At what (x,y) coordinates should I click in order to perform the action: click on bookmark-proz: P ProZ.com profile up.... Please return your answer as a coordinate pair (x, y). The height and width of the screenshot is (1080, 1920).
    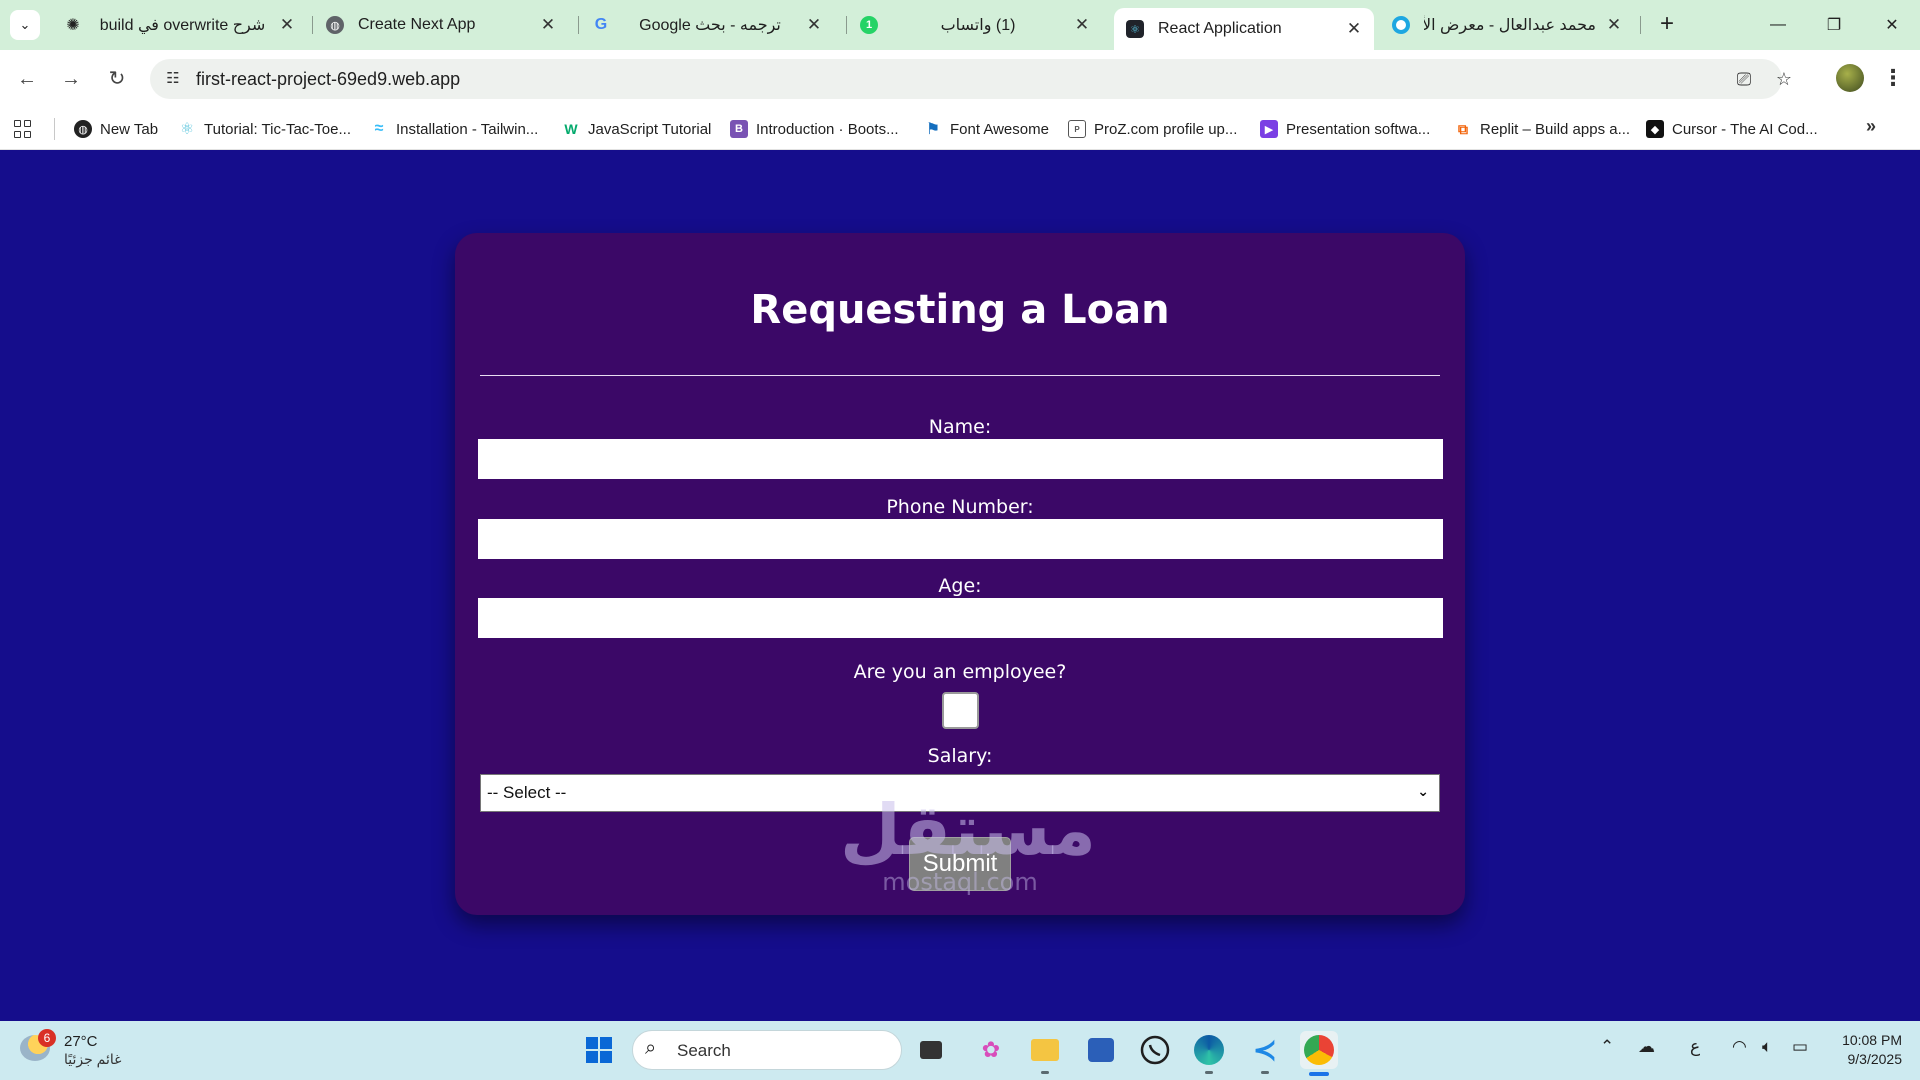
    Looking at the image, I should click on (1152, 129).